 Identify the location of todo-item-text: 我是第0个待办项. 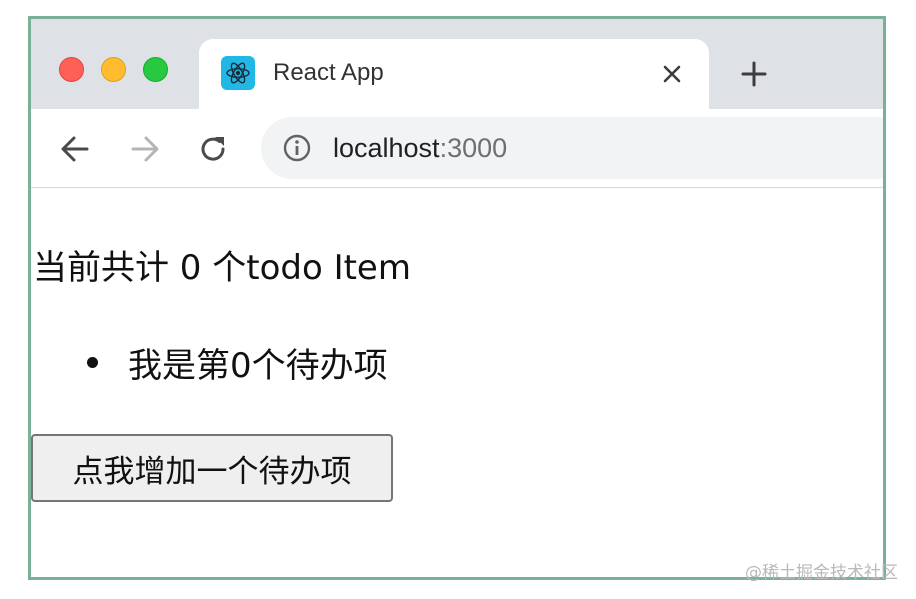
(258, 366).